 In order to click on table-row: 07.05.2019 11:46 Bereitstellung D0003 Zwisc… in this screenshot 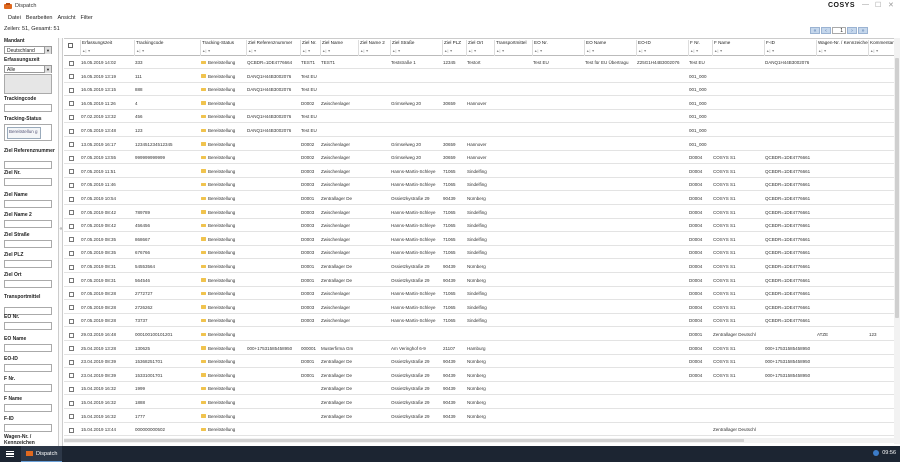, I will do `click(479, 185)`.